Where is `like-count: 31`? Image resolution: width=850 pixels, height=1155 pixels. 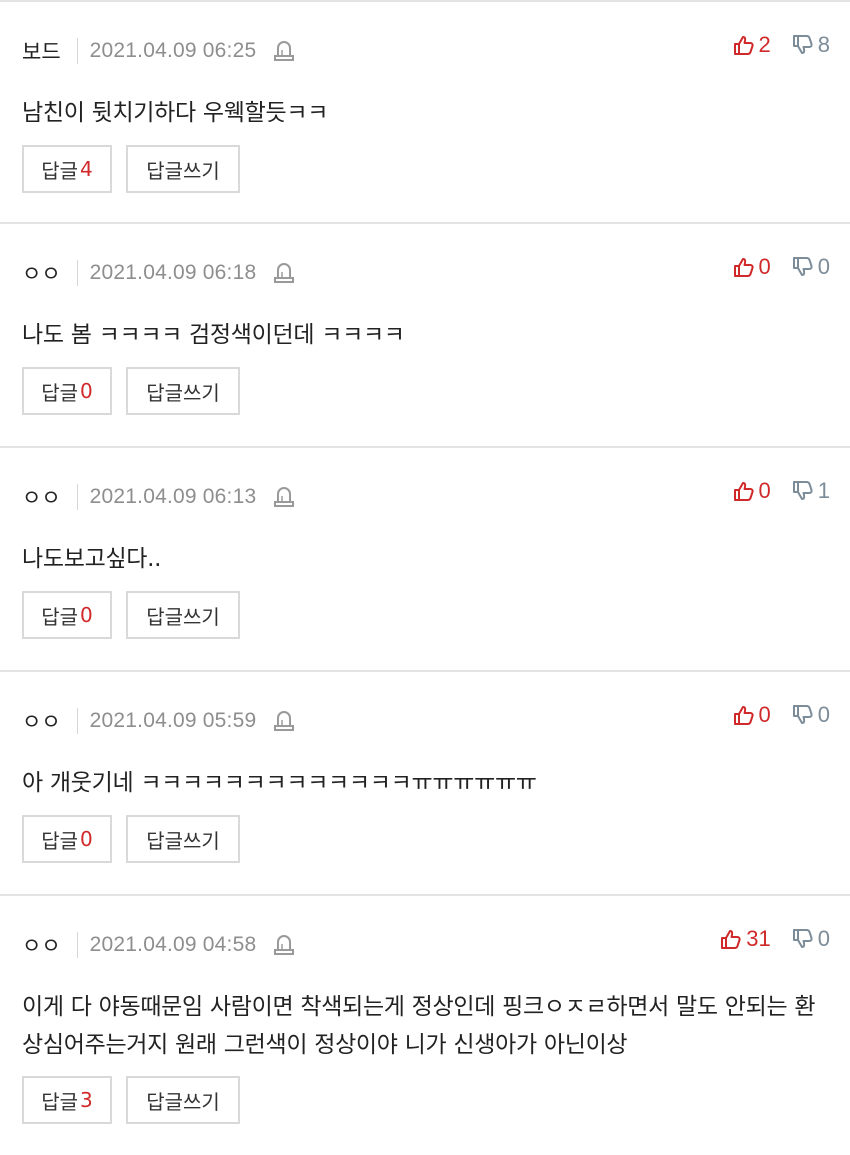 like-count: 31 is located at coordinates (758, 938).